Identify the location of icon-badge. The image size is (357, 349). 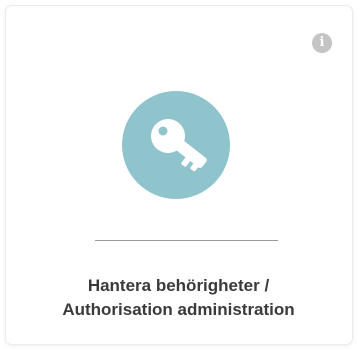
(176, 145).